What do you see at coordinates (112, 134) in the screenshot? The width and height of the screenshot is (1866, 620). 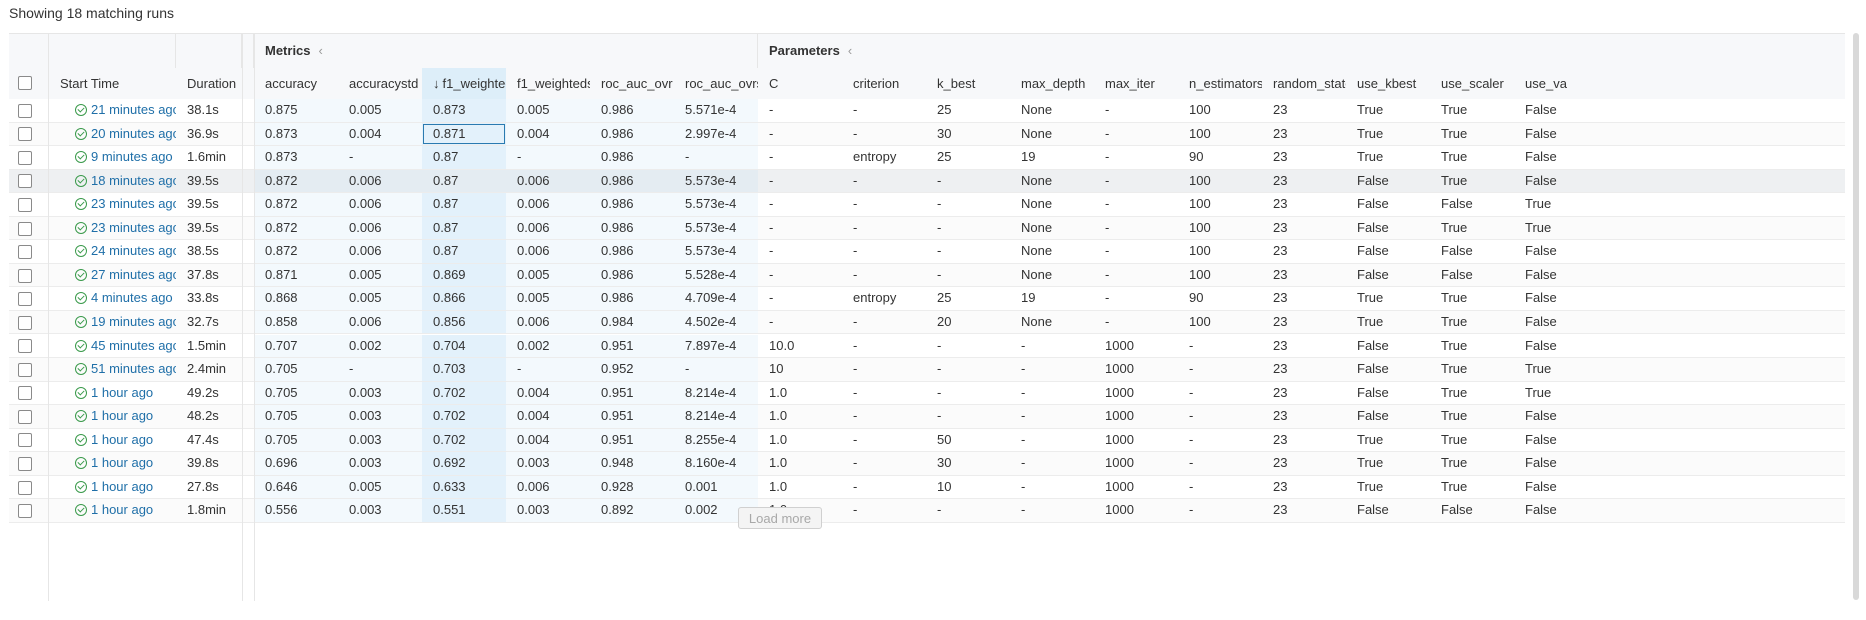 I see `cell-start-time: 20 minutes ago` at bounding box center [112, 134].